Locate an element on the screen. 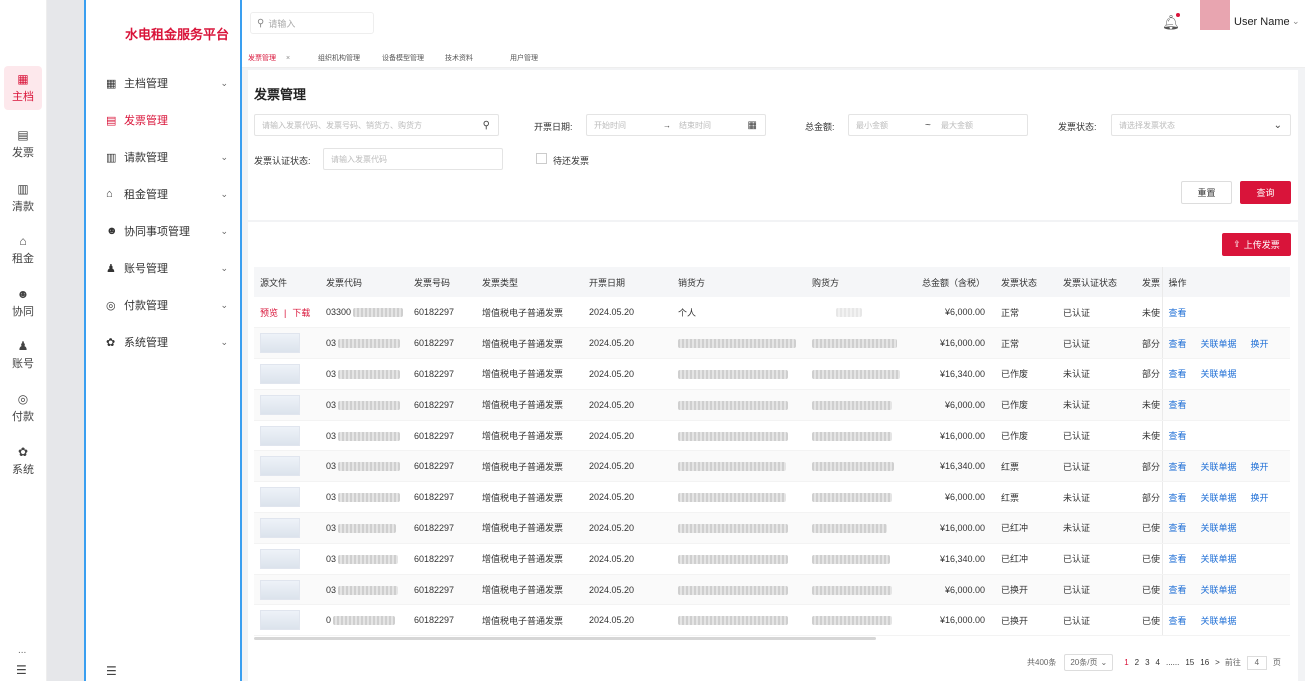  search-icon: ⚲ is located at coordinates (486, 125).